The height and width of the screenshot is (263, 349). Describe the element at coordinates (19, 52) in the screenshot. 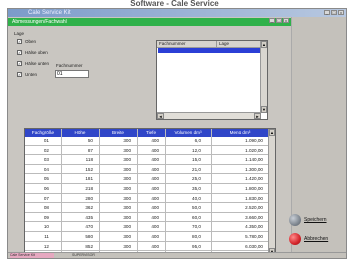

I see `checkbox-haelse-oben: ✓` at that location.